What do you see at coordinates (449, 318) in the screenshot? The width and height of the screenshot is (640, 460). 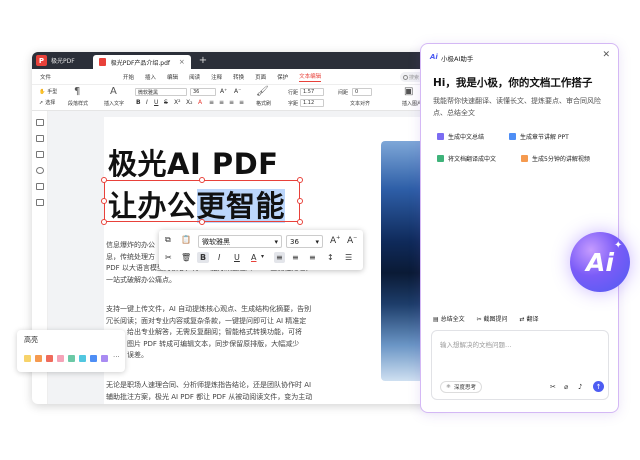 I see `summarize-button: ▤ 总结全文` at bounding box center [449, 318].